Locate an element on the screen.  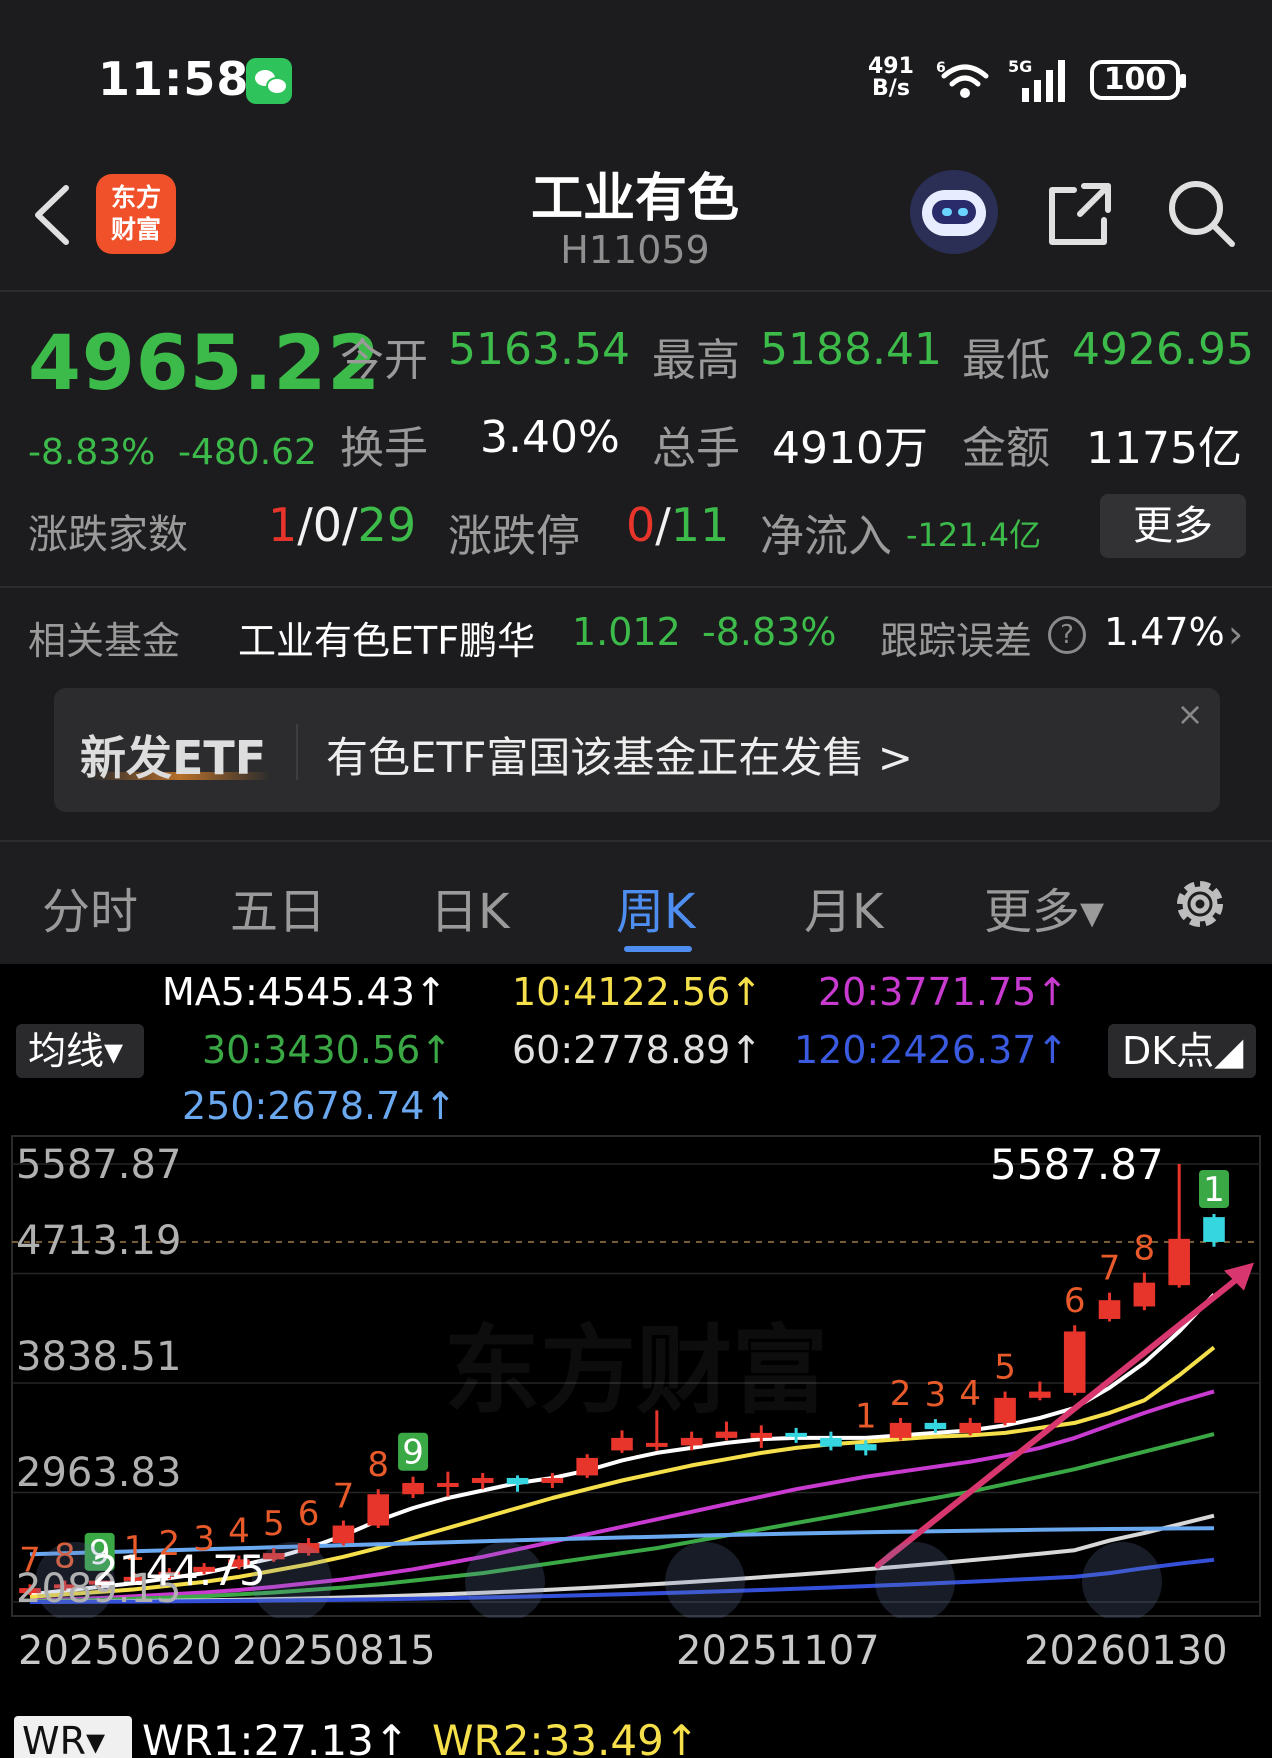
app-logo: 东方 财富 is located at coordinates (136, 214).